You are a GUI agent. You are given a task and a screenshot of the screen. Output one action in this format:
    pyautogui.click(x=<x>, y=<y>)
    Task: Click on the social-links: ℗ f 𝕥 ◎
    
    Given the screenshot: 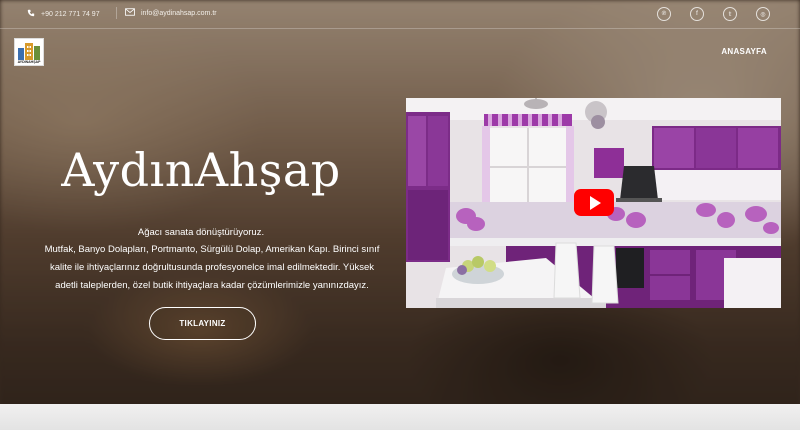 What is the action you would take?
    pyautogui.click(x=713, y=14)
    